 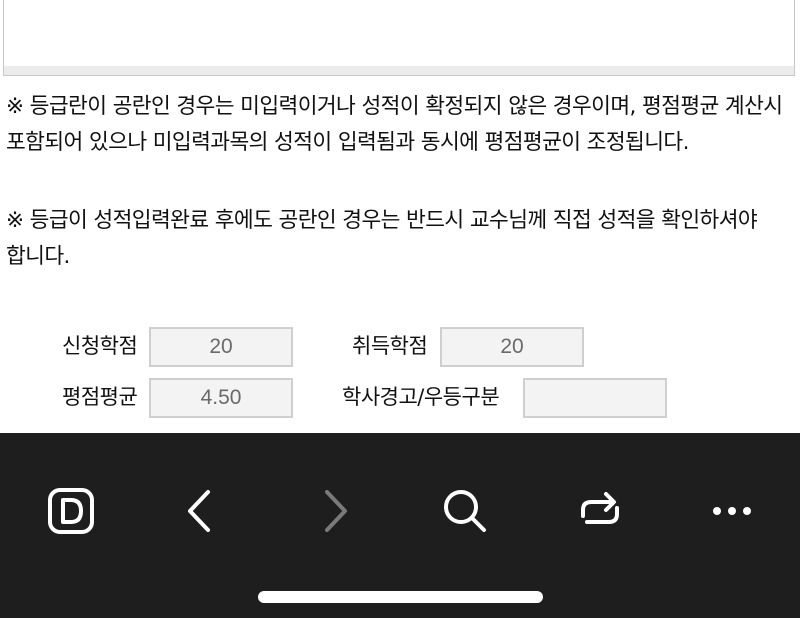 What do you see at coordinates (100, 346) in the screenshot?
I see `requested-credits-label: 신청학점` at bounding box center [100, 346].